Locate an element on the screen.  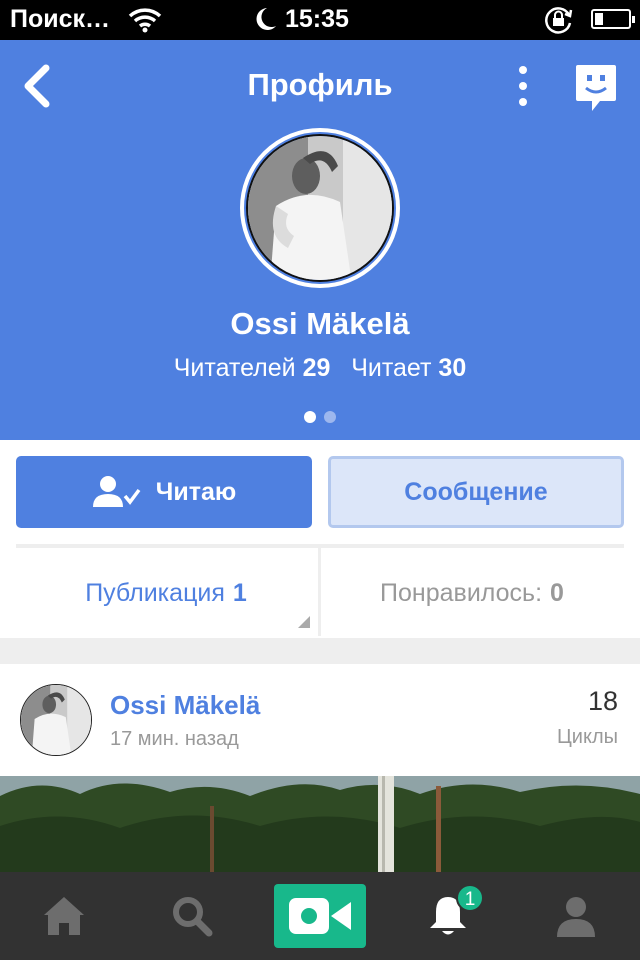
more-vertical-icon is located at coordinates (523, 70).